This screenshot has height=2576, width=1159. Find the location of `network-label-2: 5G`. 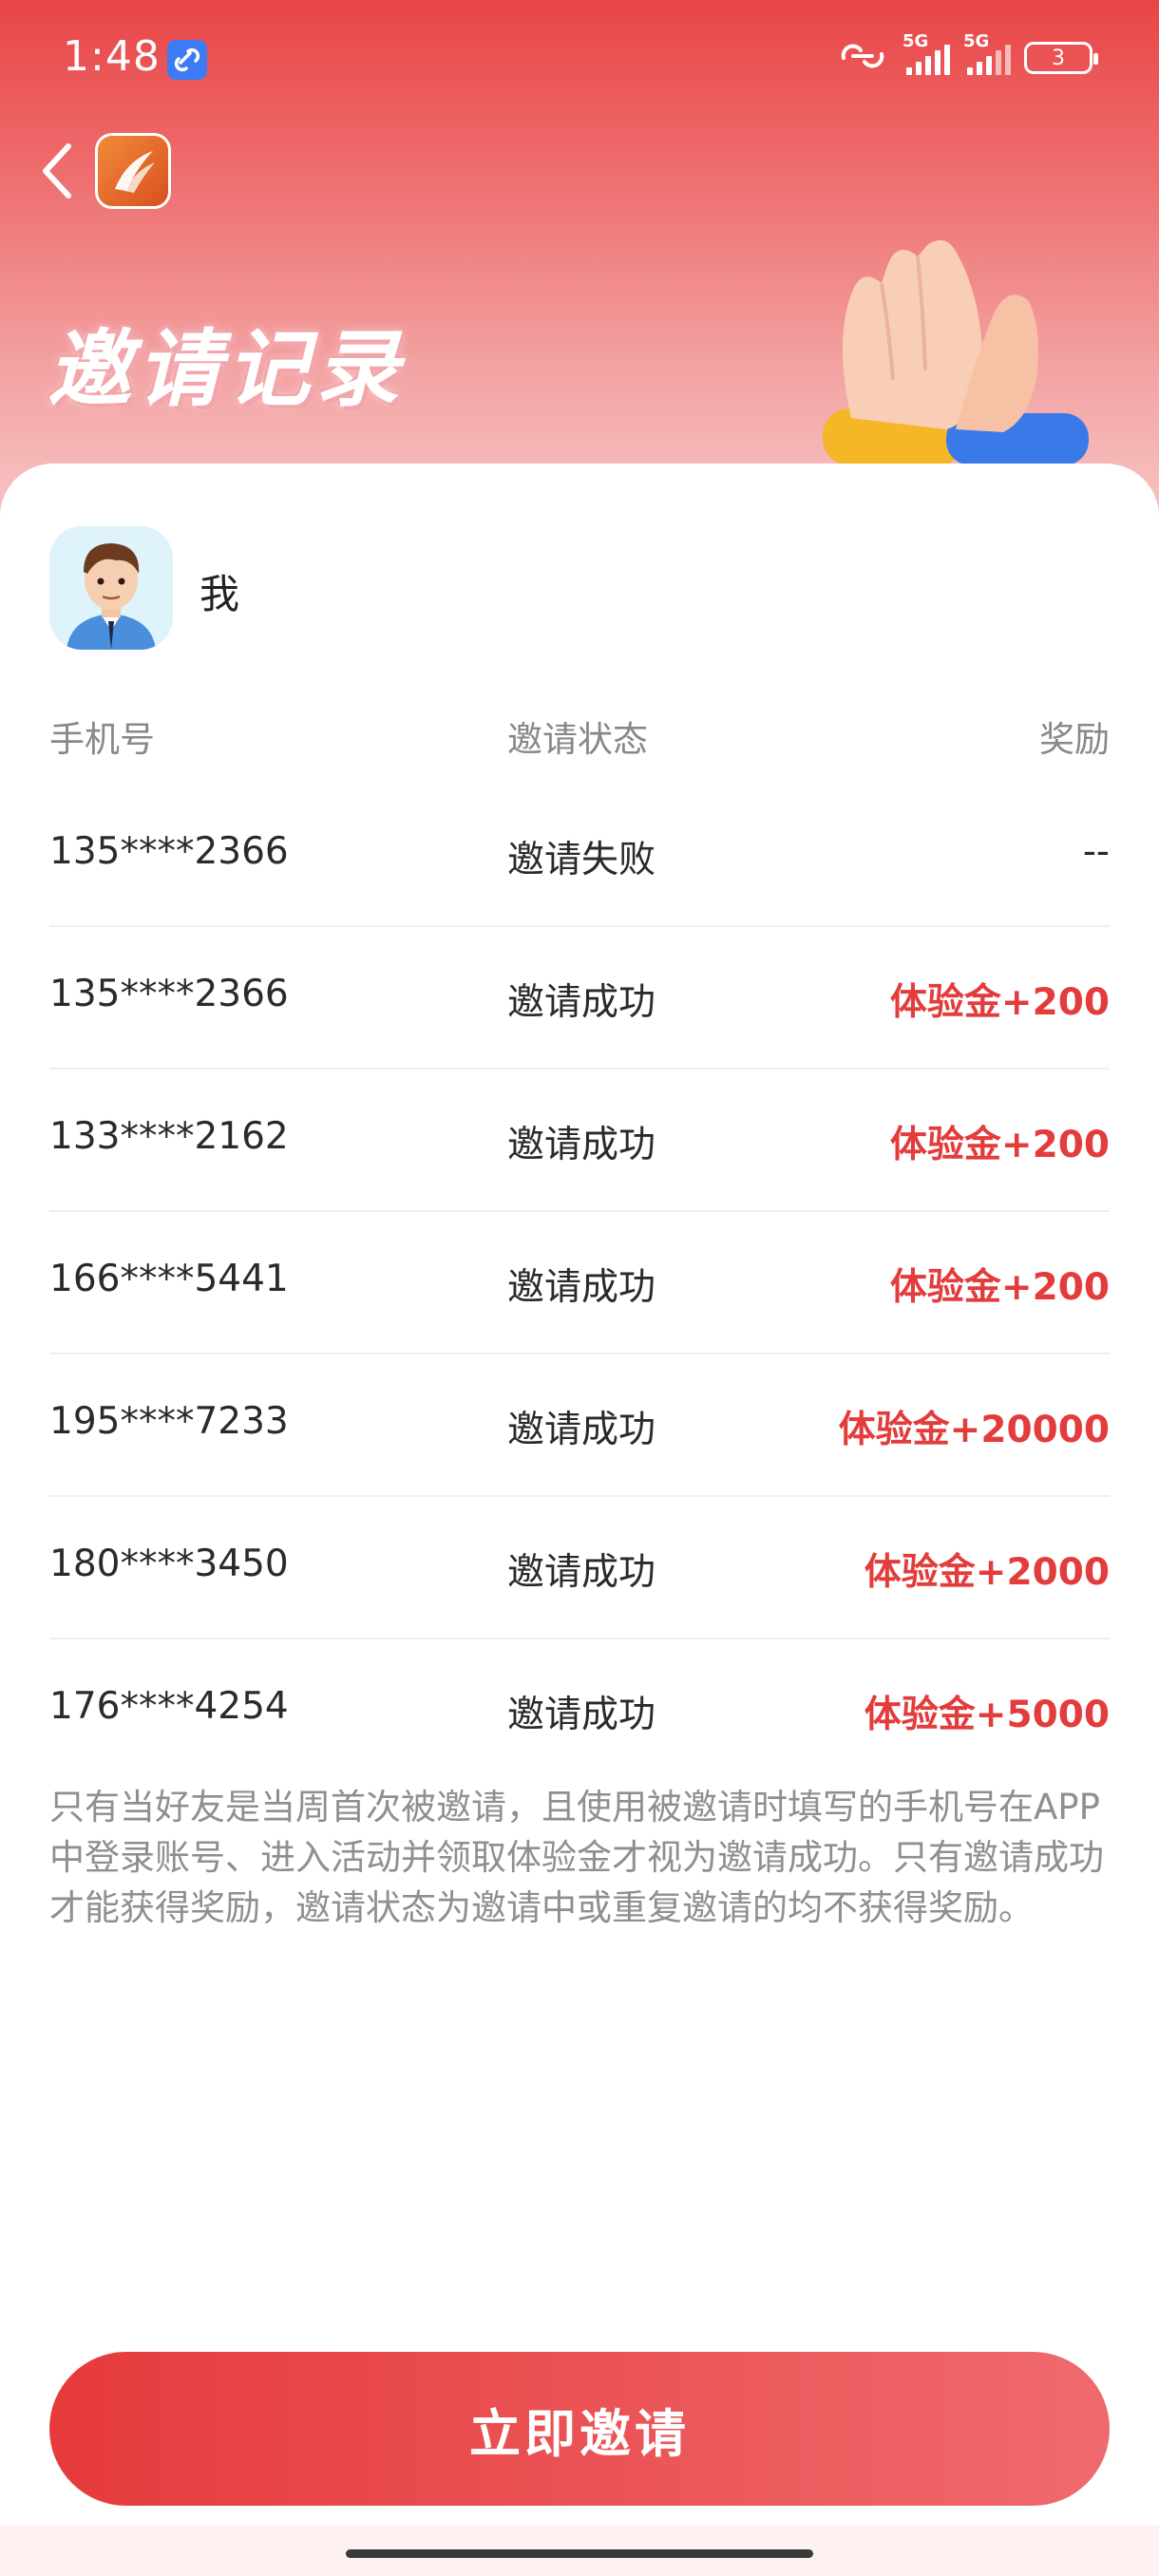

network-label-2: 5G is located at coordinates (976, 41).